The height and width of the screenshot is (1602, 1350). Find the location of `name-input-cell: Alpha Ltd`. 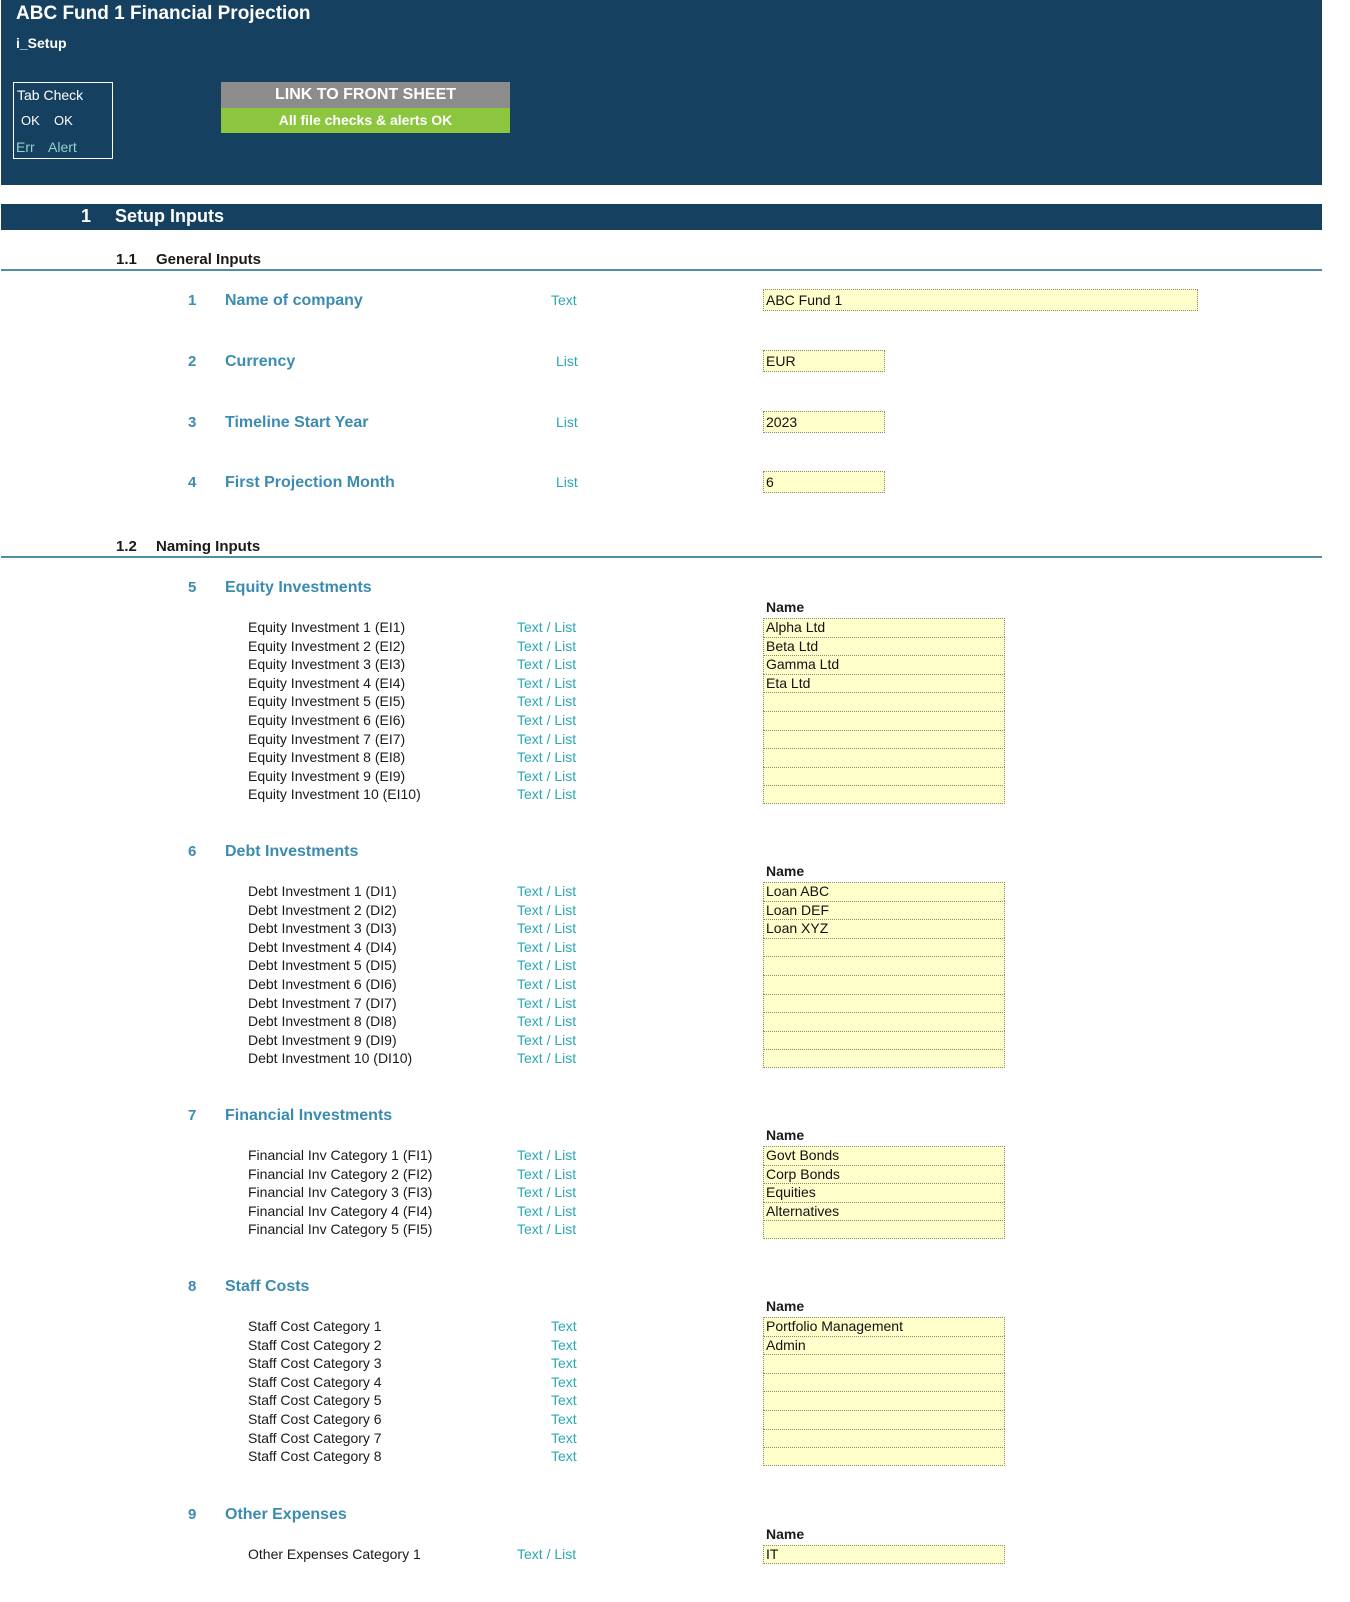

name-input-cell: Alpha Ltd is located at coordinates (884, 627).